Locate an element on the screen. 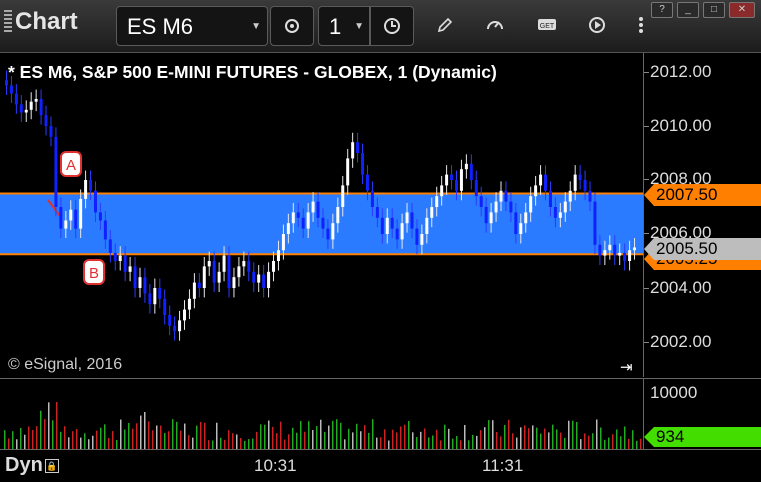 This screenshot has height=482, width=761. last-price-tag: 2005.50 is located at coordinates (702, 249).